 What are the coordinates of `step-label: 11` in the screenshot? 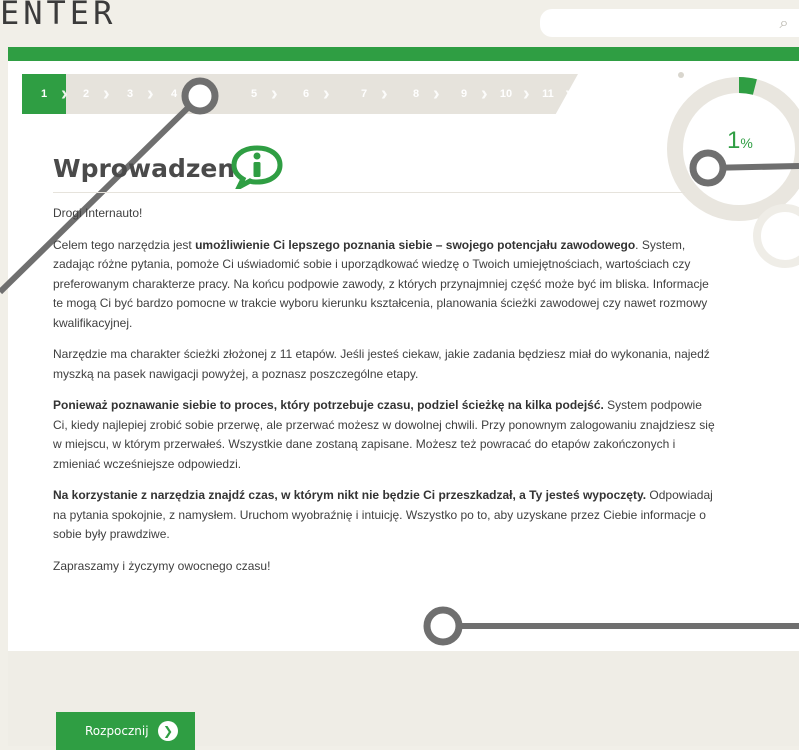 It's located at (548, 94).